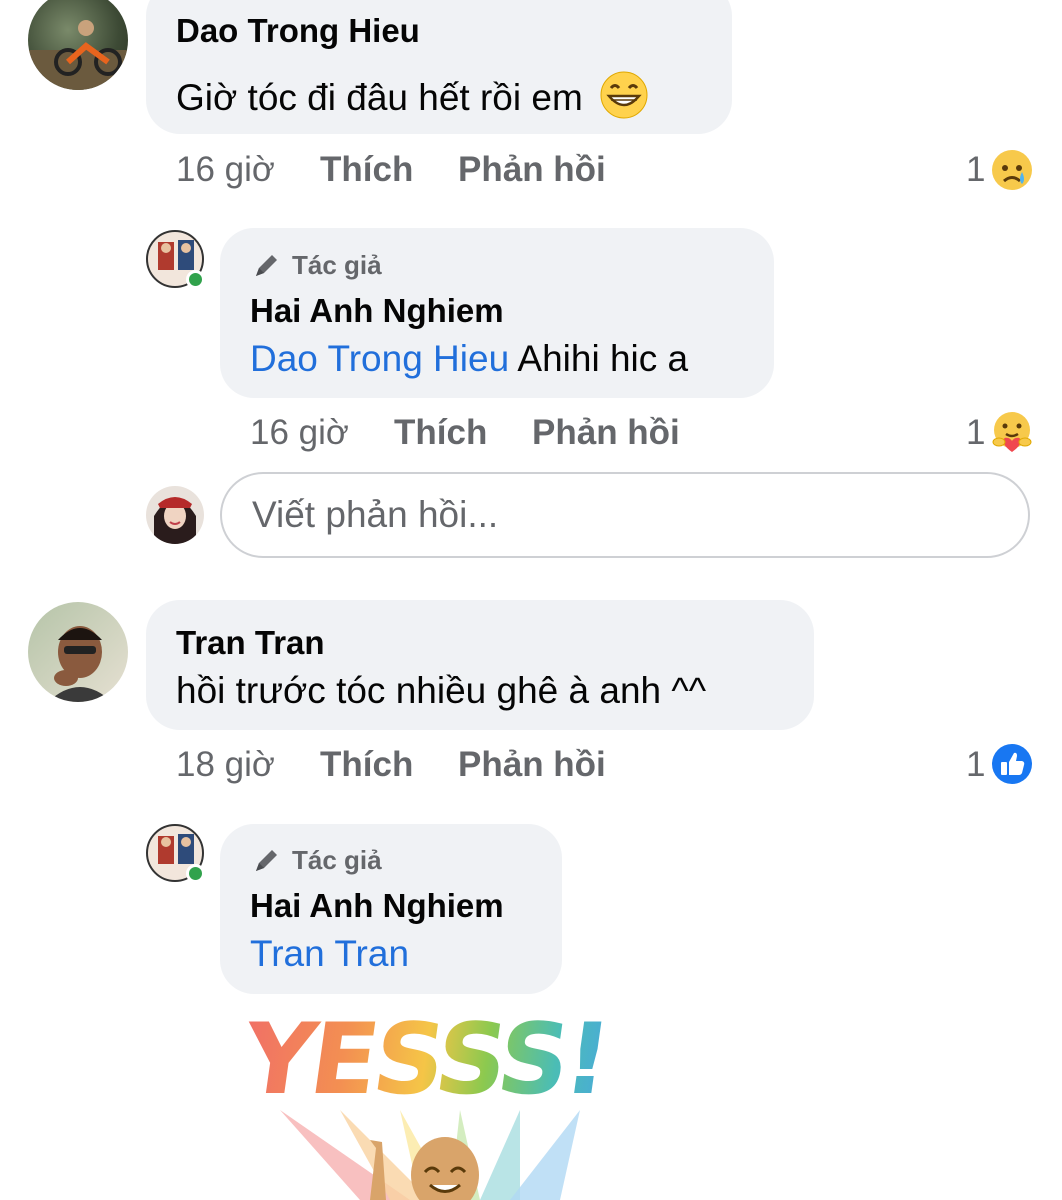 This screenshot has height=1200, width=1062. Describe the element at coordinates (299, 432) in the screenshot. I see `reply-time: 16 giờ` at that location.